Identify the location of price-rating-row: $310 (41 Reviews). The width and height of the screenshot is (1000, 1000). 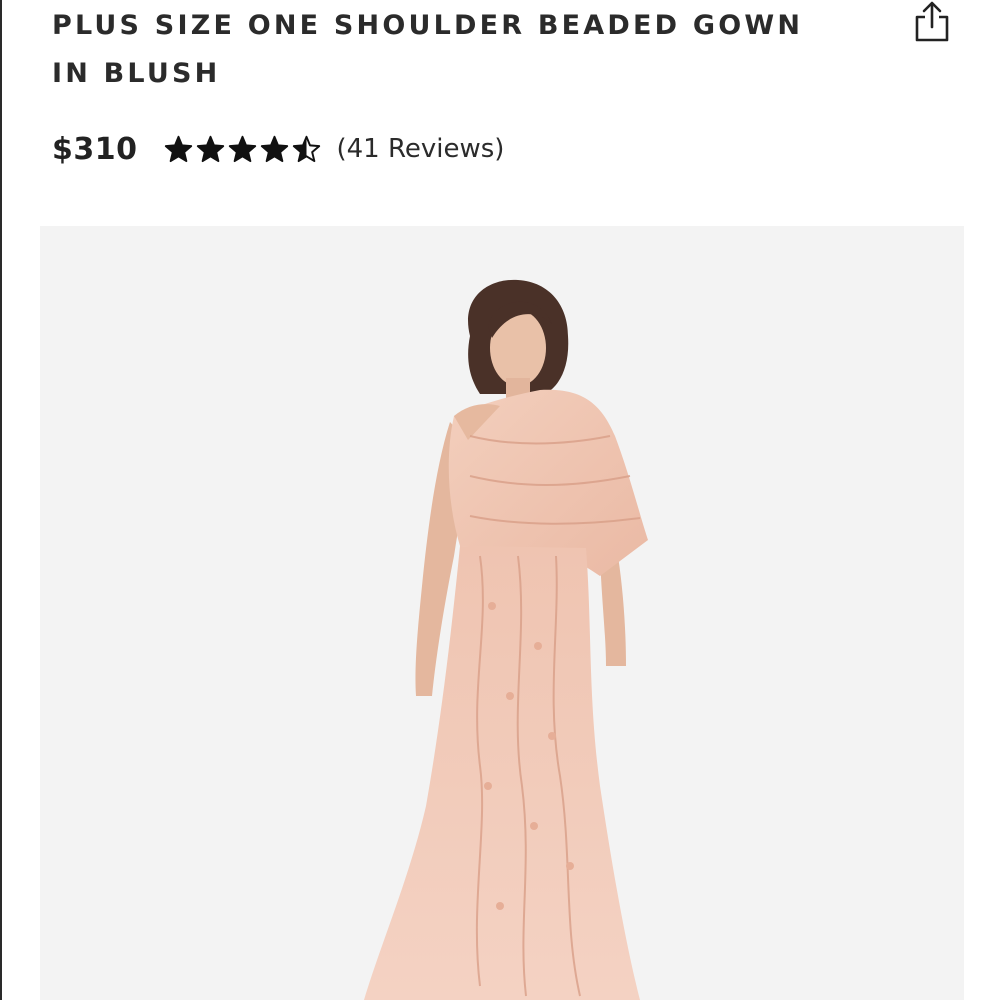
(278, 149).